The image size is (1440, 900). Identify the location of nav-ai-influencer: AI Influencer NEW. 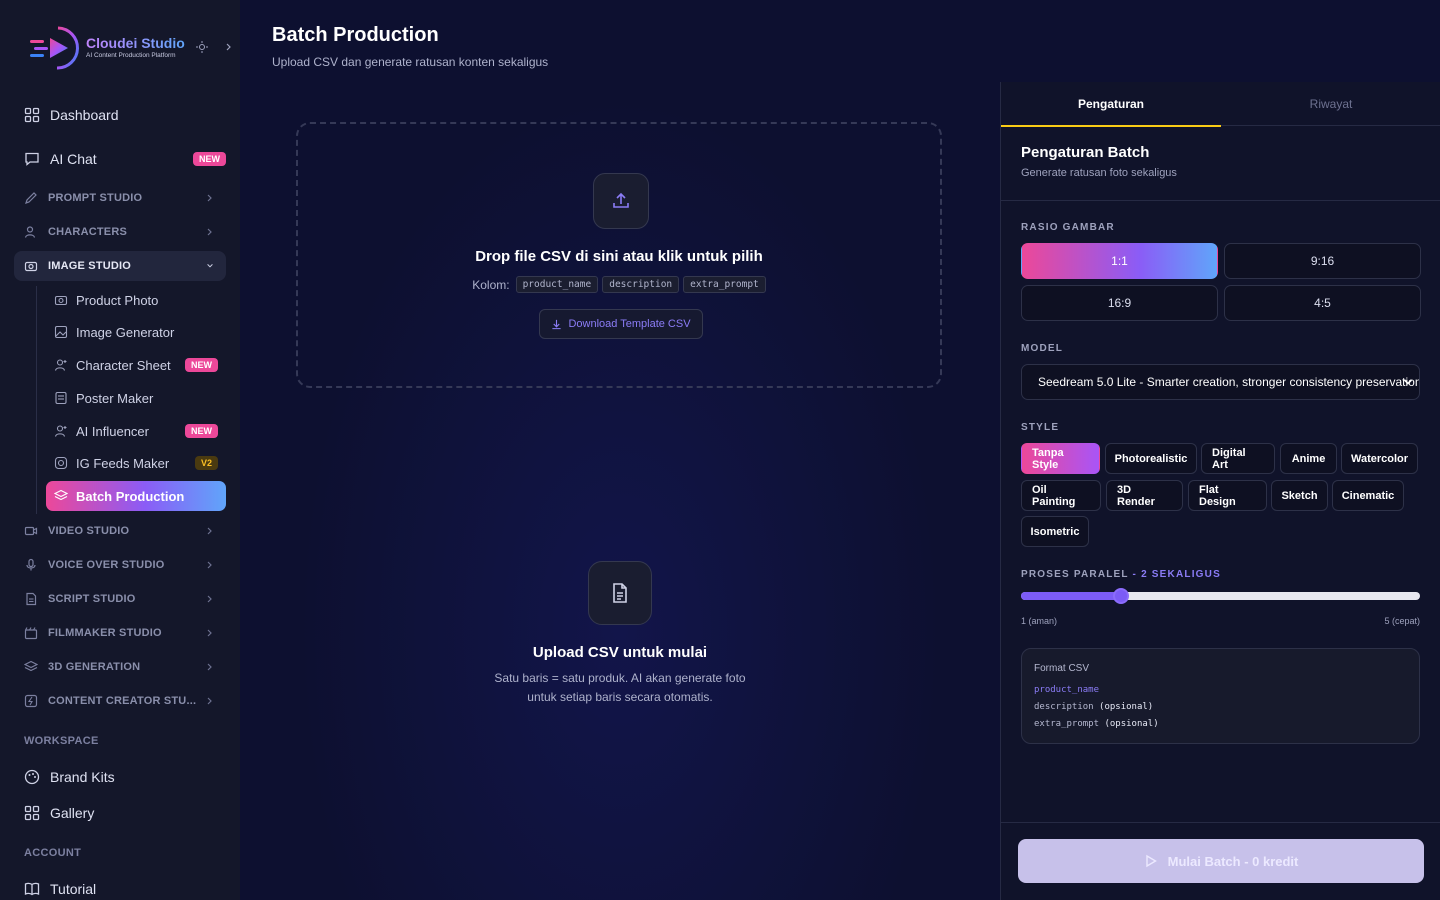
(136, 431).